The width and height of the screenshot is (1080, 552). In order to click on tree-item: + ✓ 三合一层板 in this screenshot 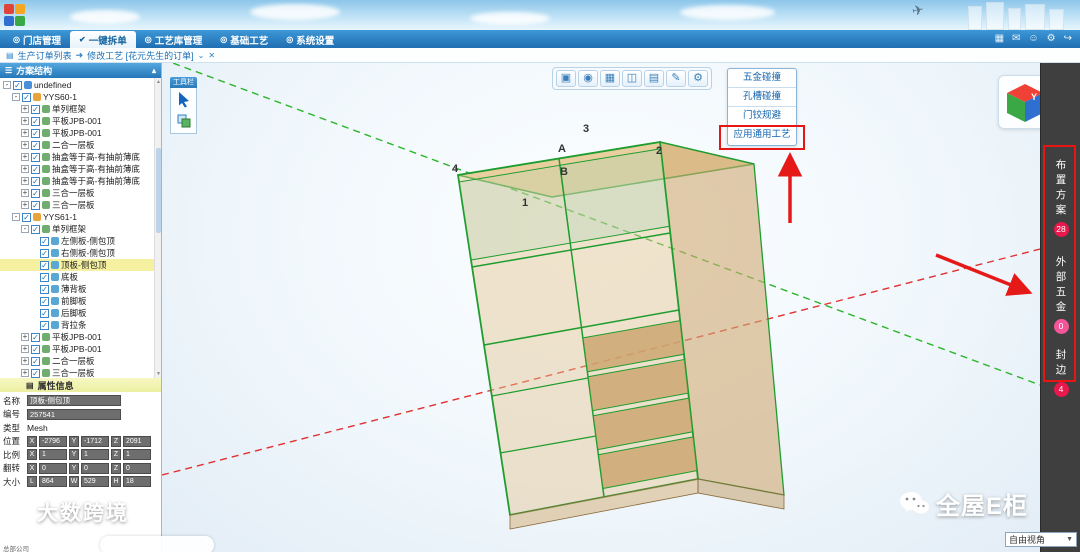, I will do `click(80, 205)`.